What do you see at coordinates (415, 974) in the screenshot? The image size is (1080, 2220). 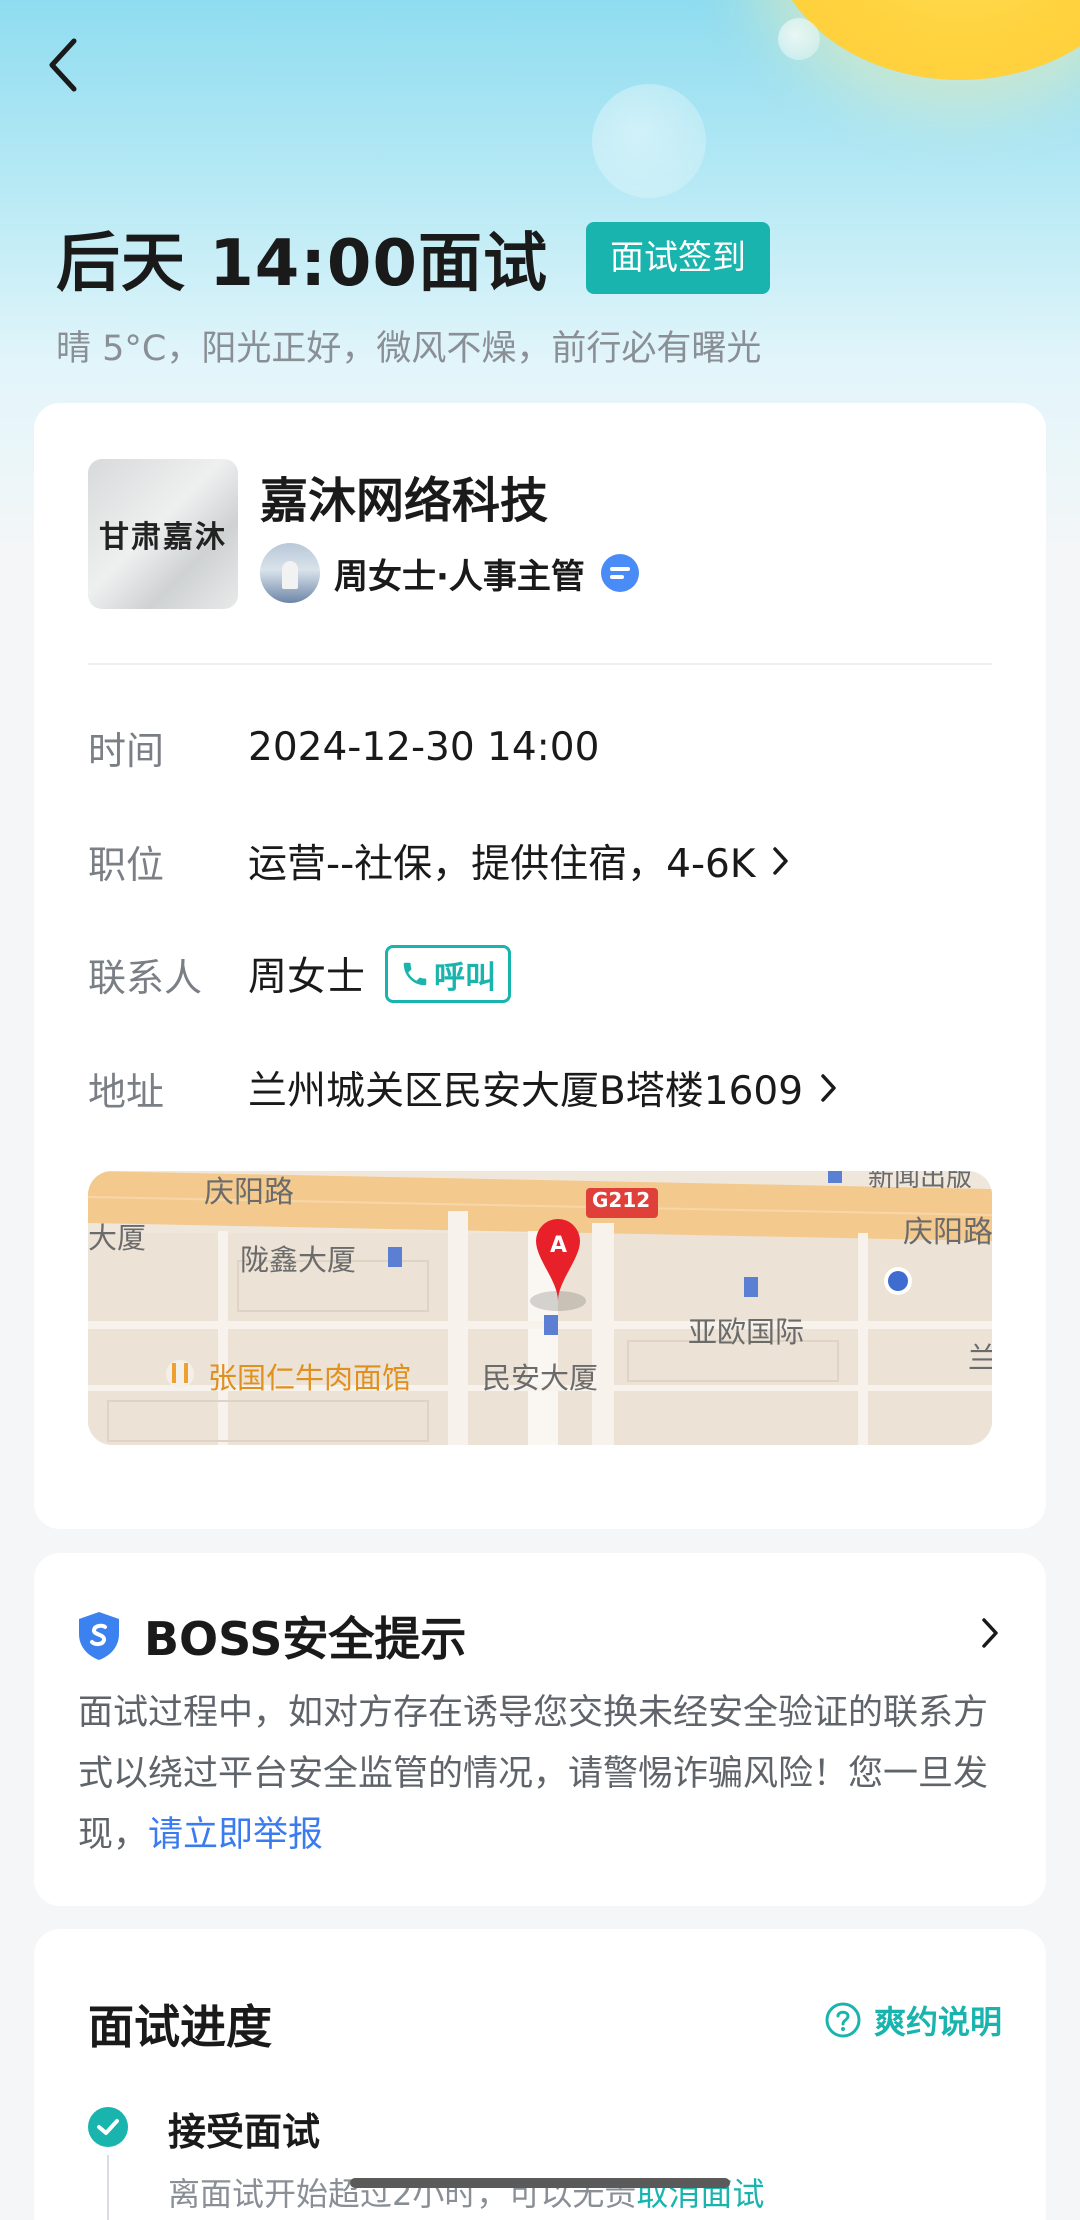 I see `phone-icon` at bounding box center [415, 974].